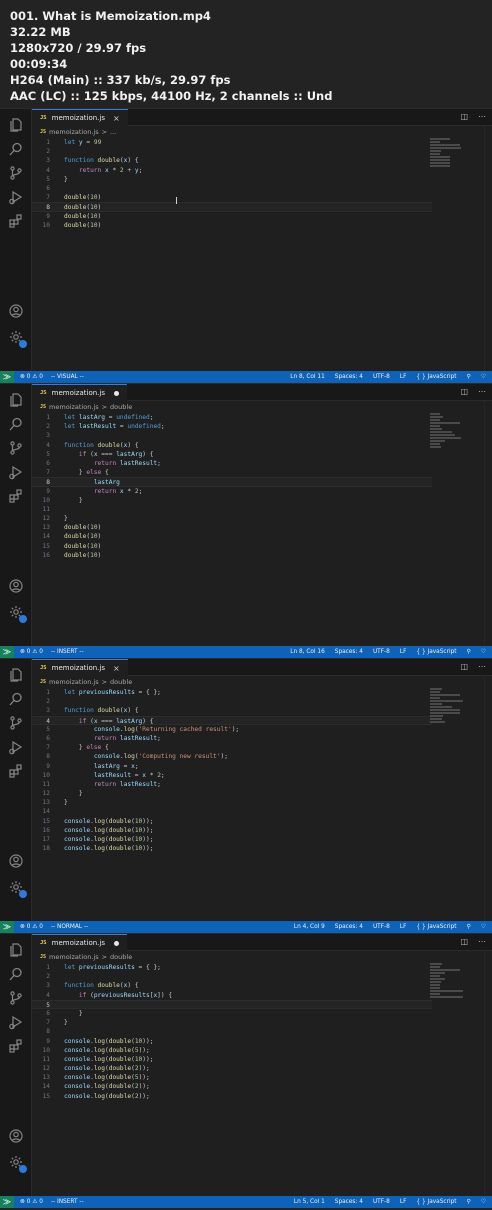 The height and width of the screenshot is (1210, 492). Describe the element at coordinates (232, 848) in the screenshot. I see `code-line: 18 console.log(double(10));` at that location.